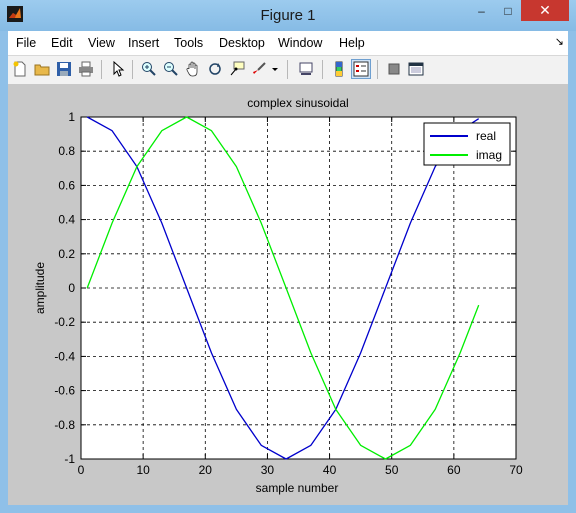  I want to click on y-tick-label: -0.6, so click(64, 391).